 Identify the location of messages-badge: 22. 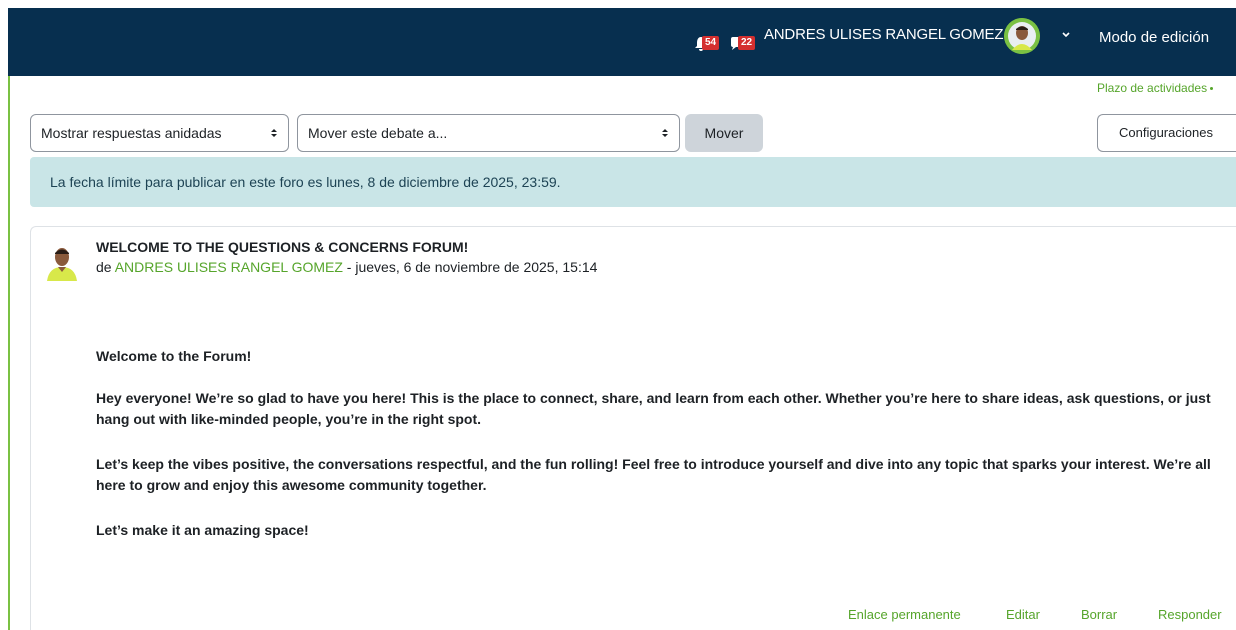
(747, 43).